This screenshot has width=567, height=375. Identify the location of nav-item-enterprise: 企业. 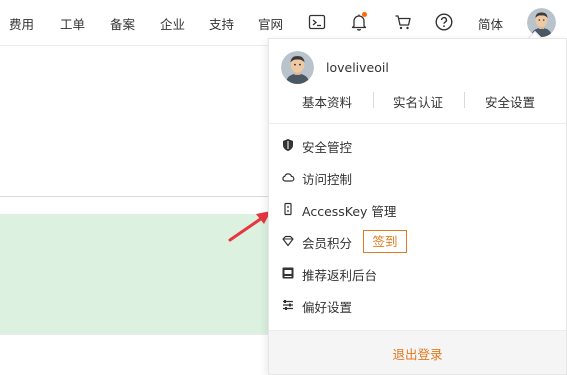
(172, 23).